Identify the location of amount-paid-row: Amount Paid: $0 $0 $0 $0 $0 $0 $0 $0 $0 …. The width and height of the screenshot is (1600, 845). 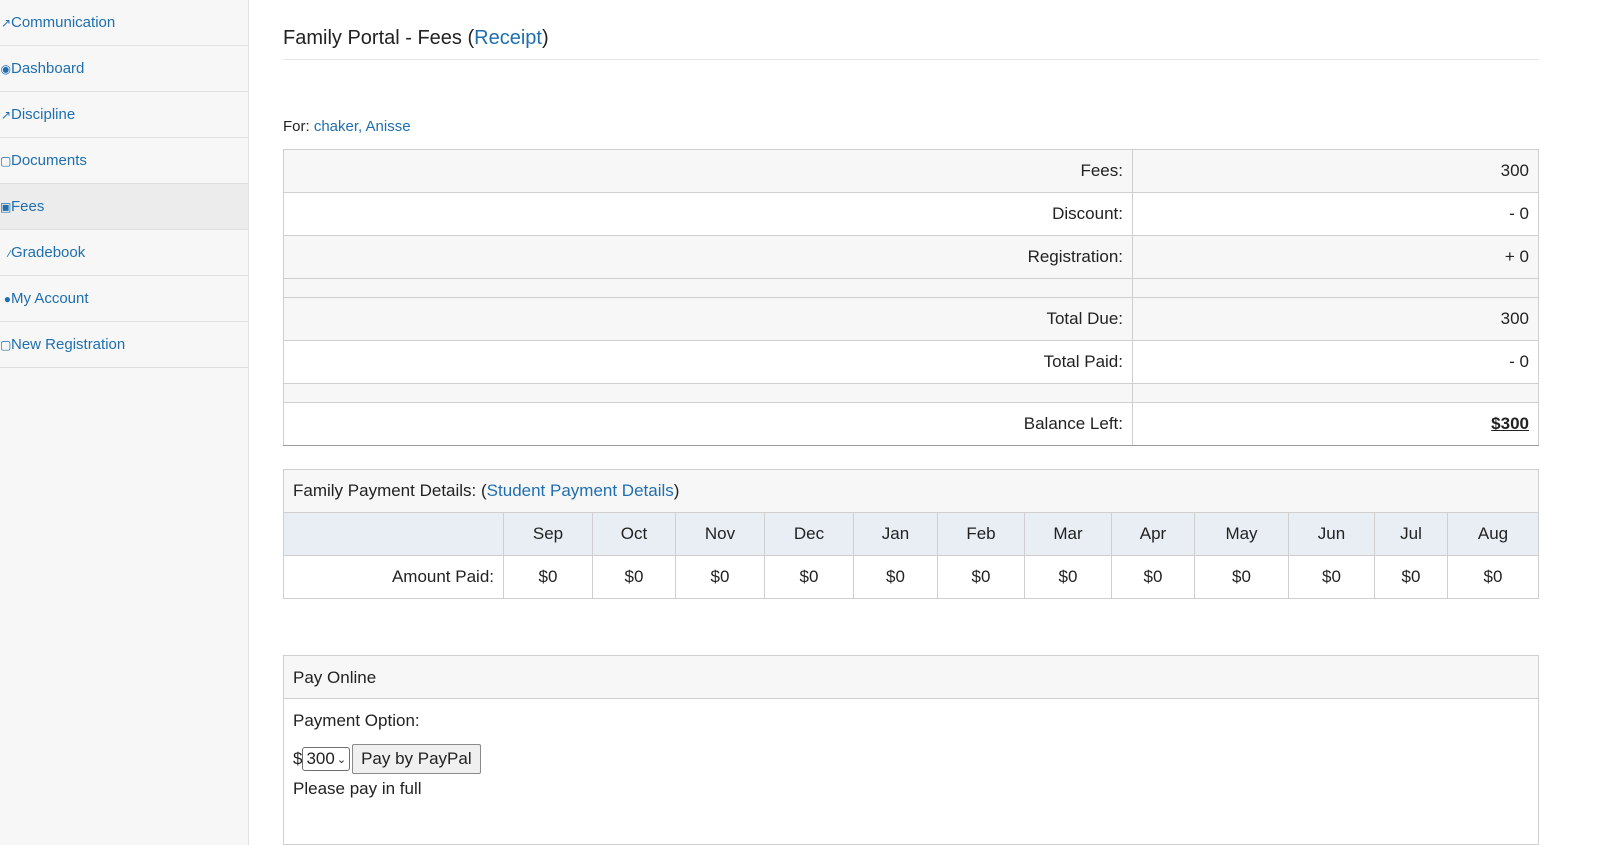
(911, 577).